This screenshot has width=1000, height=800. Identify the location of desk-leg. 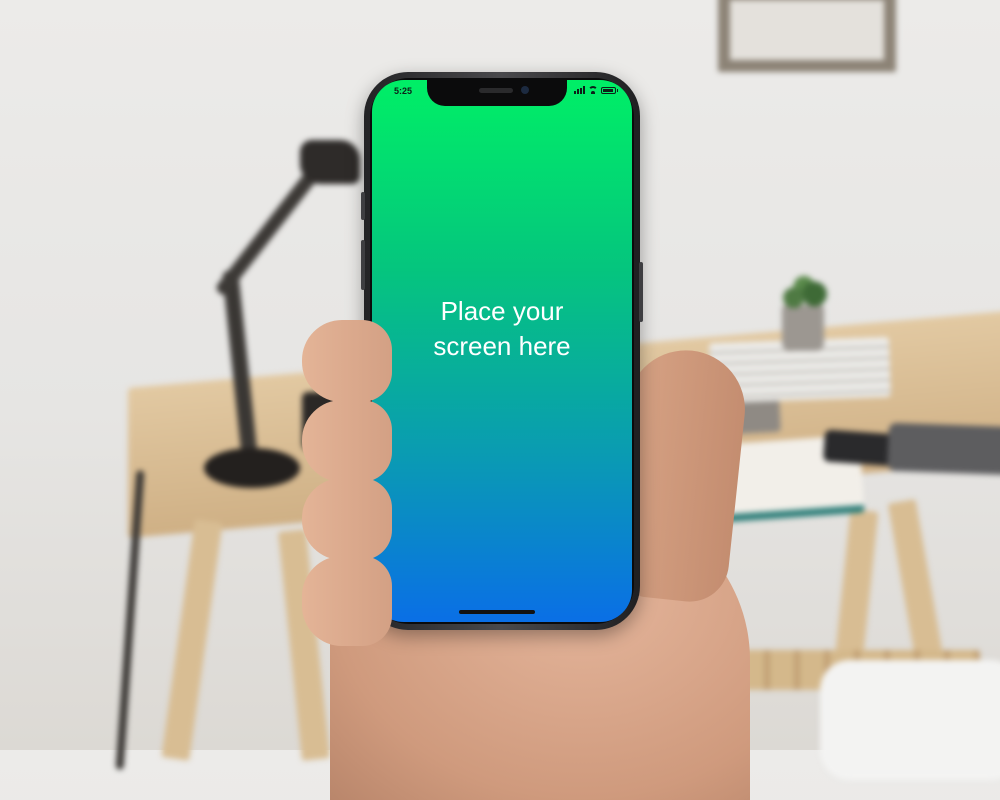
(192, 640).